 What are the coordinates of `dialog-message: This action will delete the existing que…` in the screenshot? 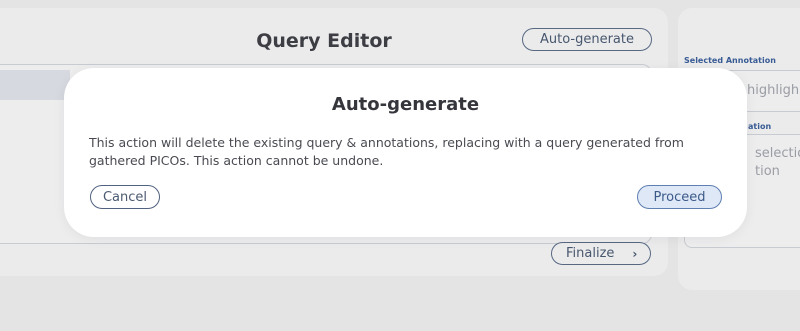 It's located at (386, 151).